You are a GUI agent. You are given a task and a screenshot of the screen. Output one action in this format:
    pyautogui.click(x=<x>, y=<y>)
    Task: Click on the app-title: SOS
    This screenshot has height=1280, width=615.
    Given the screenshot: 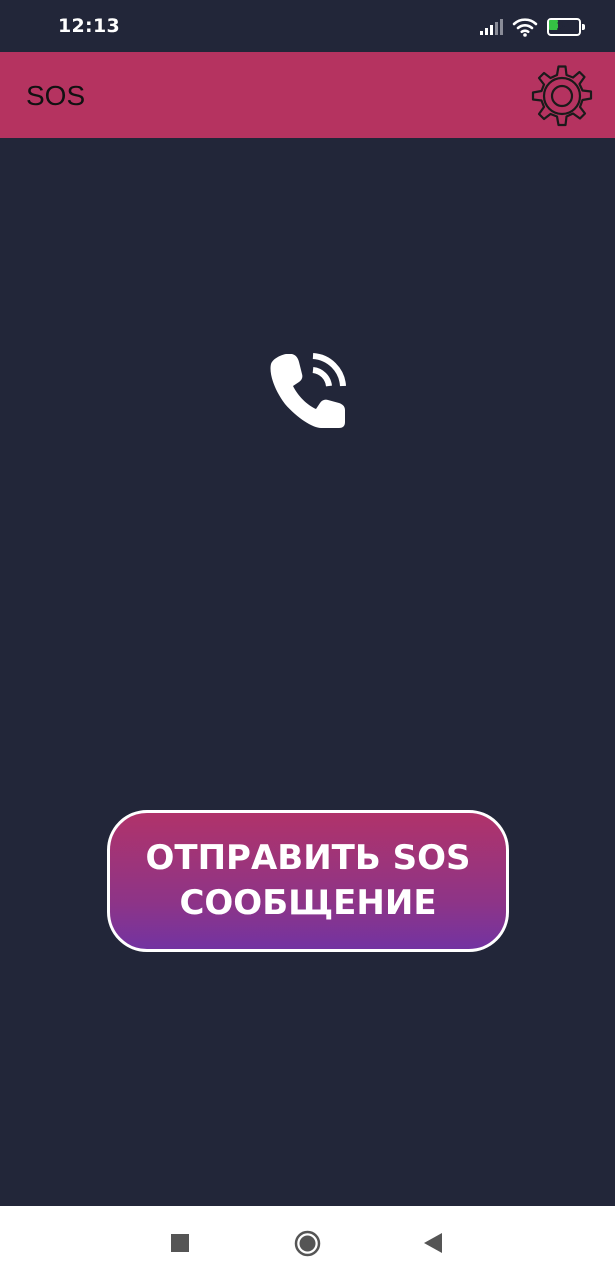 What is the action you would take?
    pyautogui.click(x=56, y=95)
    